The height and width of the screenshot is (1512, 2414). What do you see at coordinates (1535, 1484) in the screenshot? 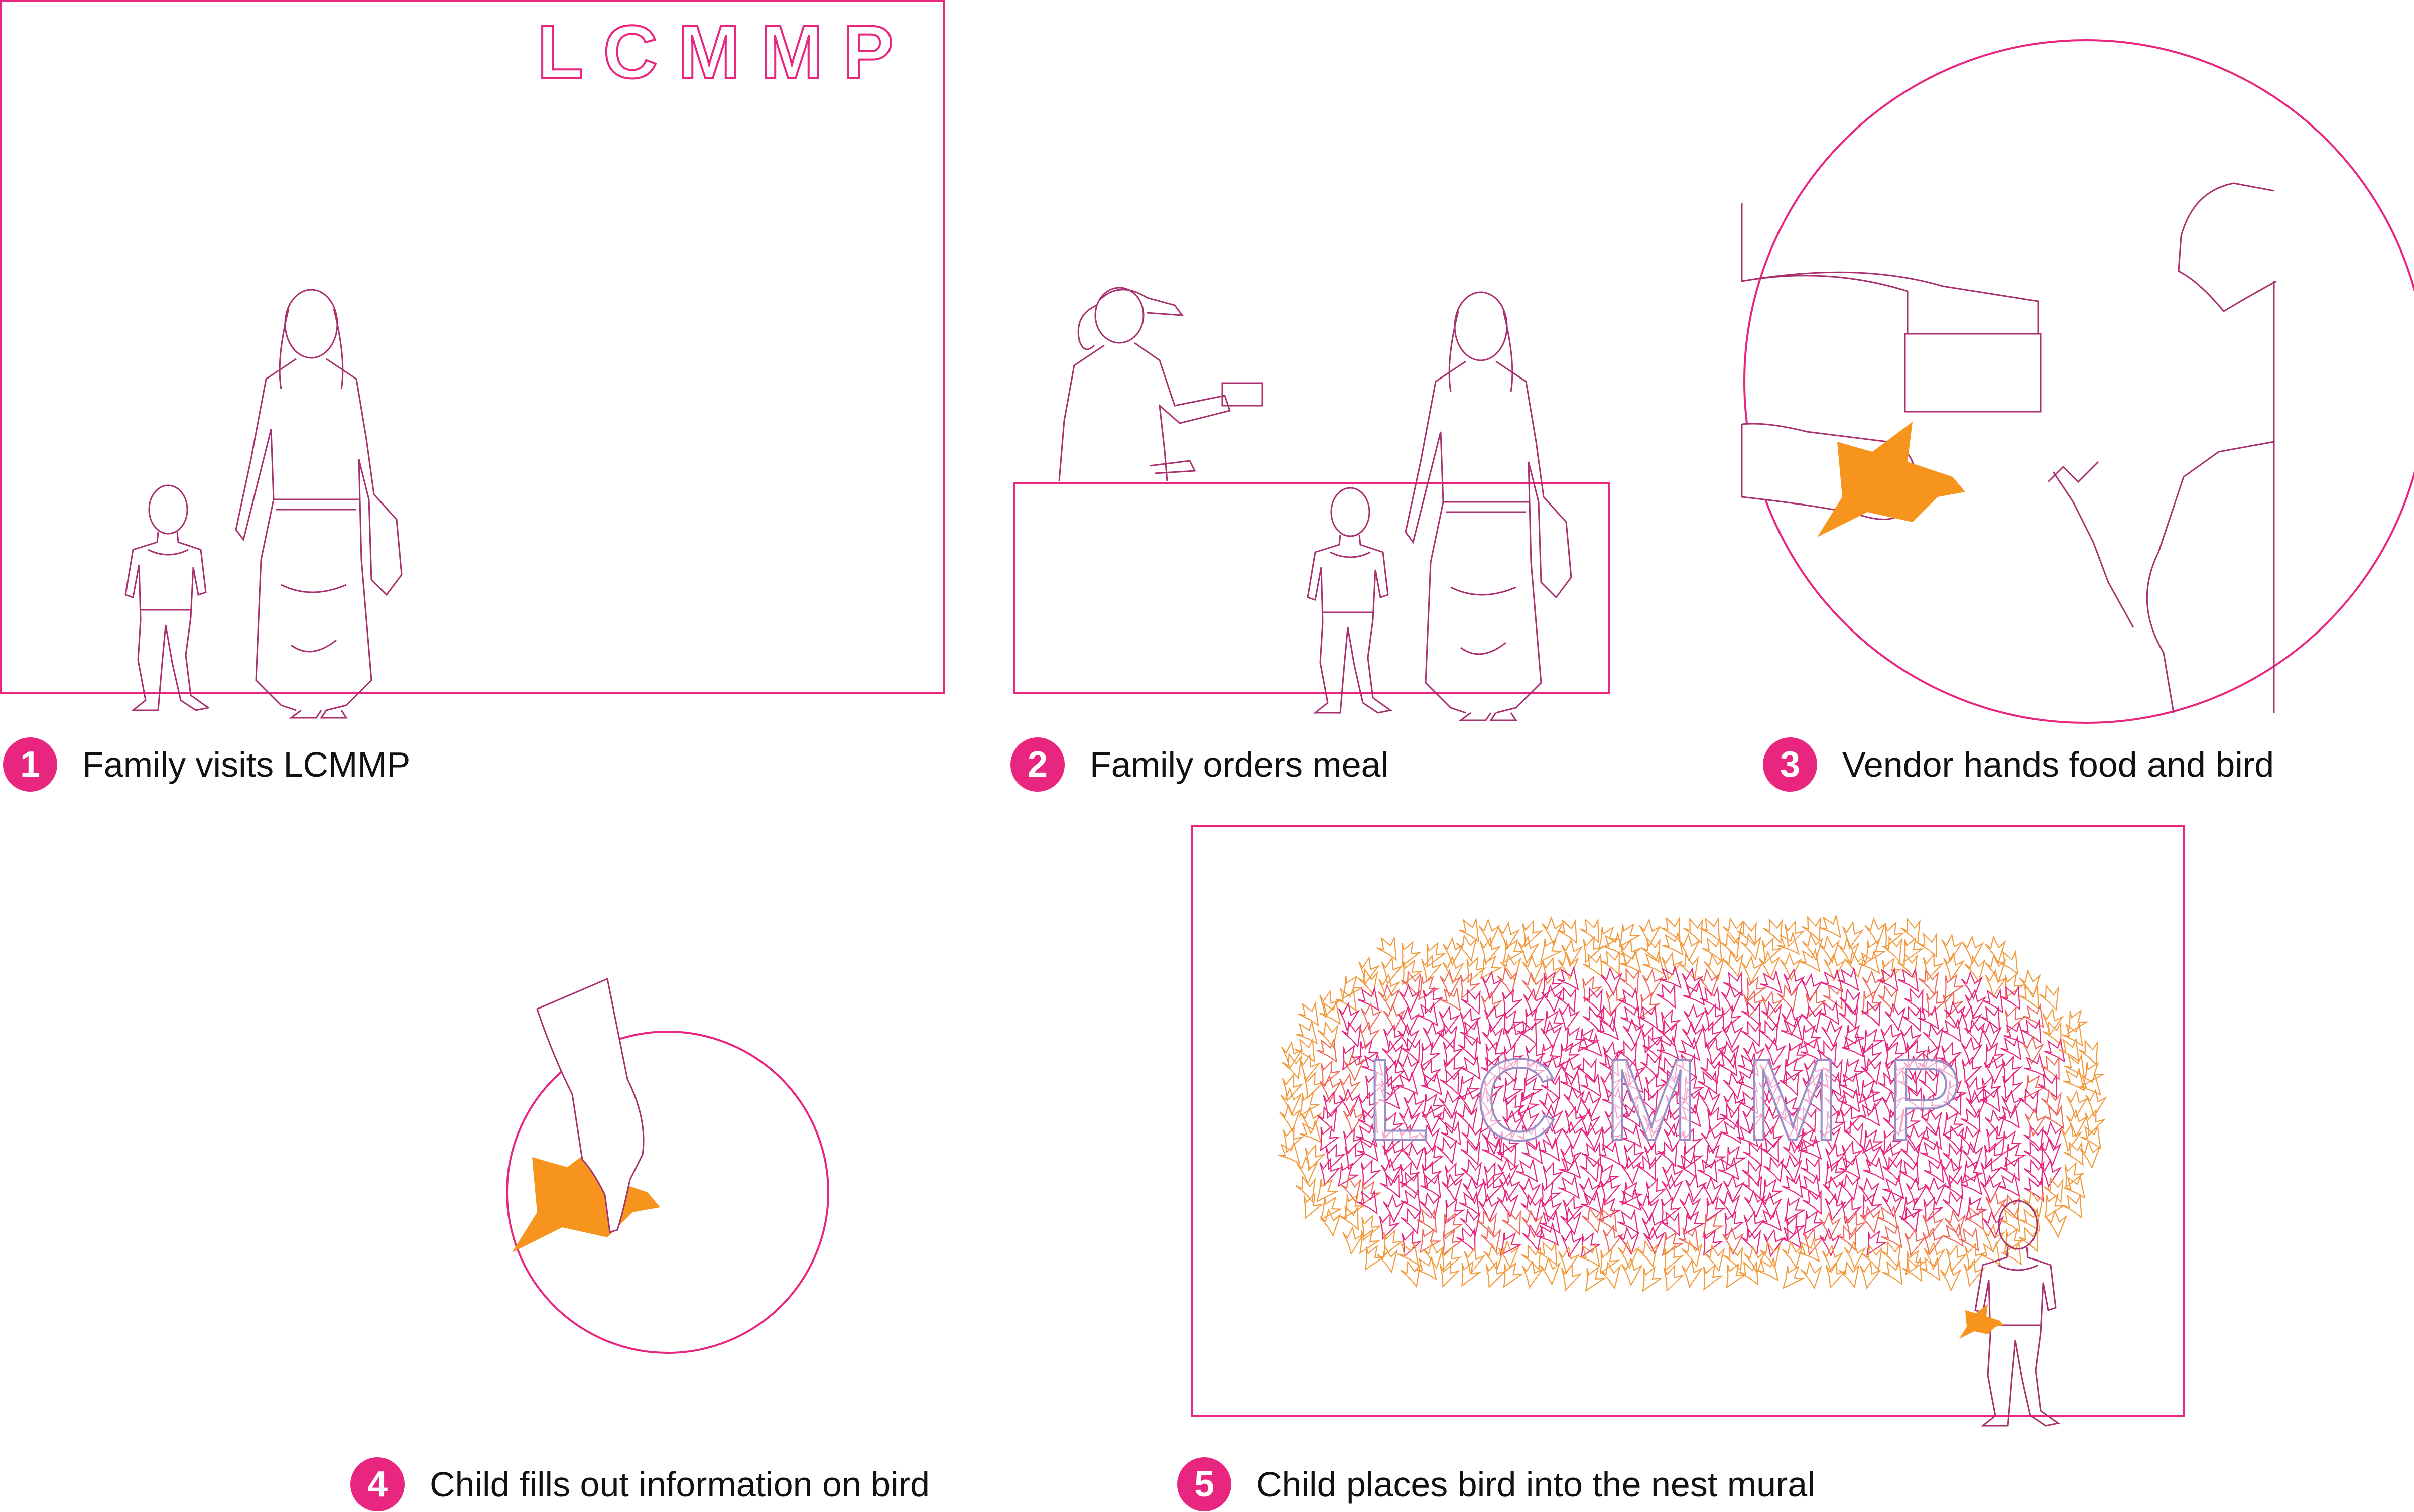
I see `step-label: Child places bird into the nest mural` at bounding box center [1535, 1484].